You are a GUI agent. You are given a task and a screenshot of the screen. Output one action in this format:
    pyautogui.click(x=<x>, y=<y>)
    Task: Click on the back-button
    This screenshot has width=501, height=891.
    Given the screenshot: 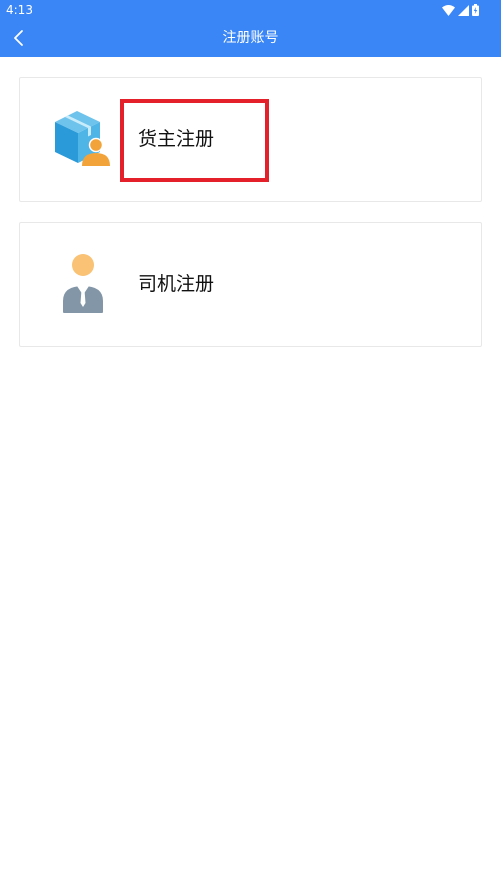 What is the action you would take?
    pyautogui.click(x=18, y=38)
    